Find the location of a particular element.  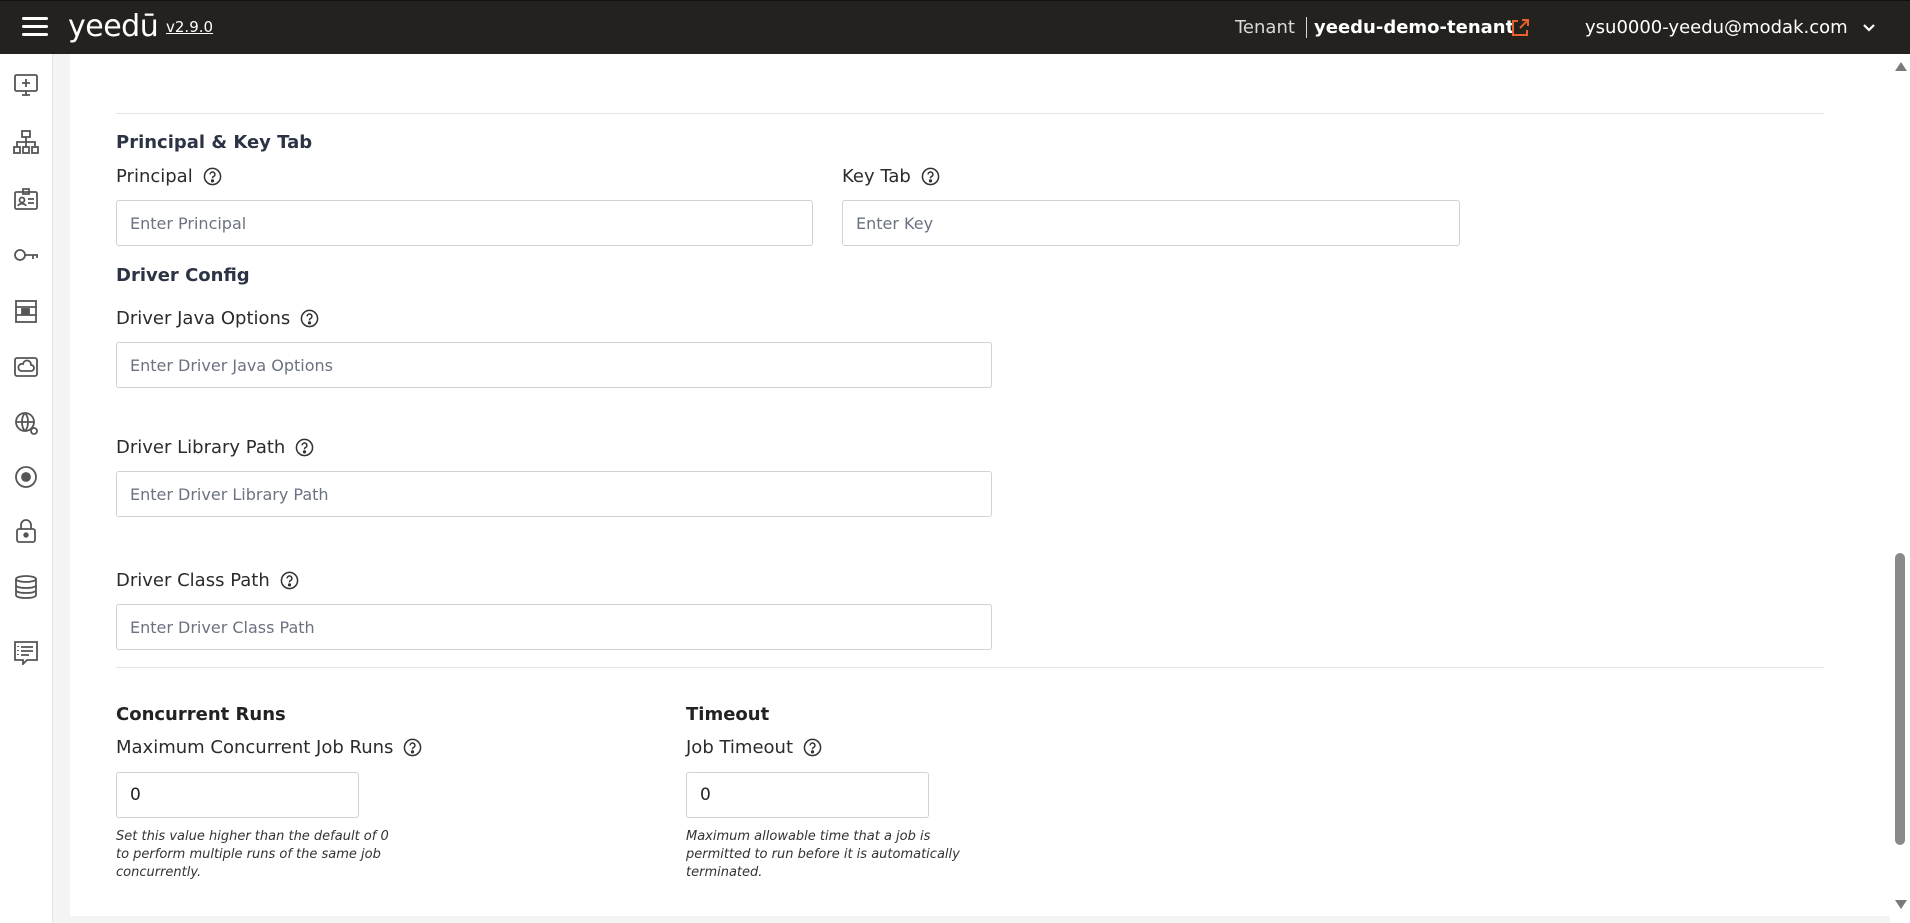

tenant-name: yeedu-demo-tenant is located at coordinates (1414, 27).